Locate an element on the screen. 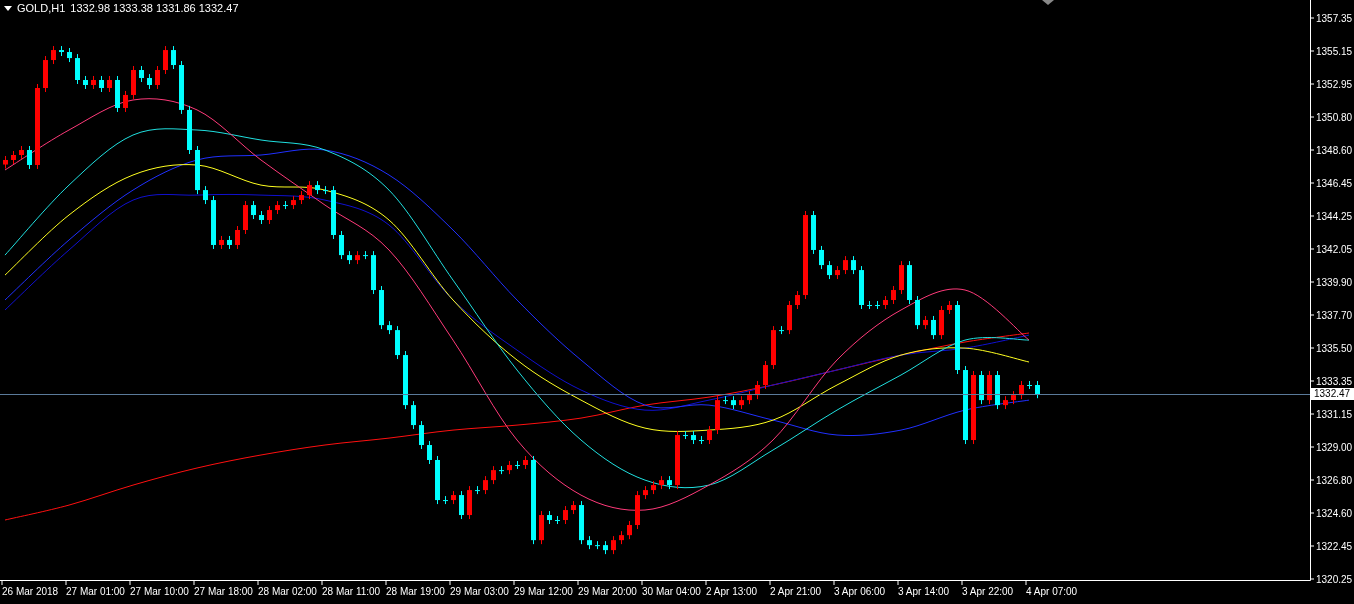 This screenshot has height=604, width=1354. time-axis-label: 27 Mar 18:00 is located at coordinates (223, 591).